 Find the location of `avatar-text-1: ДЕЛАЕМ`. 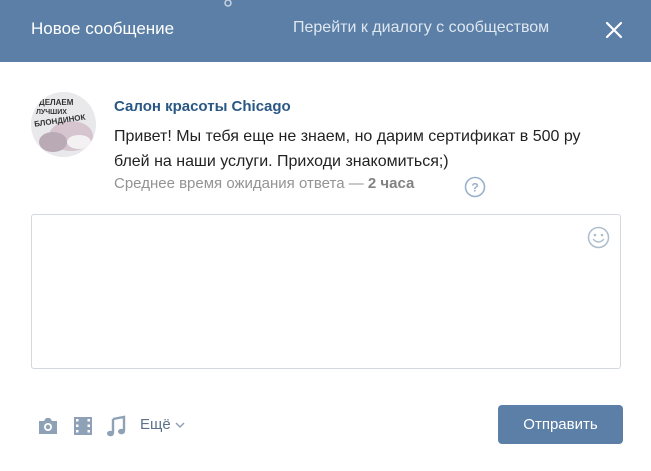

avatar-text-1: ДЕЛАЕМ is located at coordinates (56, 102).